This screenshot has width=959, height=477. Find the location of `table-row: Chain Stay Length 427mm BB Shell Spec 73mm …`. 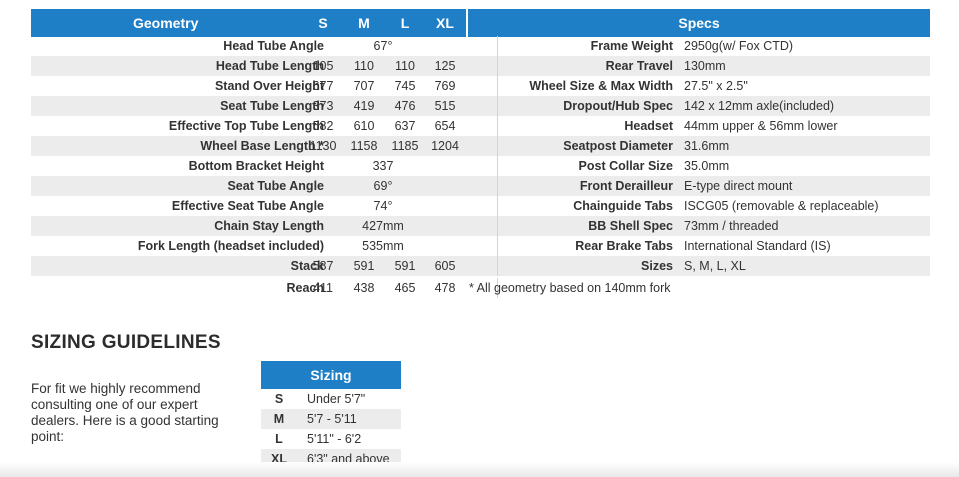

table-row: Chain Stay Length 427mm BB Shell Spec 73mm … is located at coordinates (480, 226).